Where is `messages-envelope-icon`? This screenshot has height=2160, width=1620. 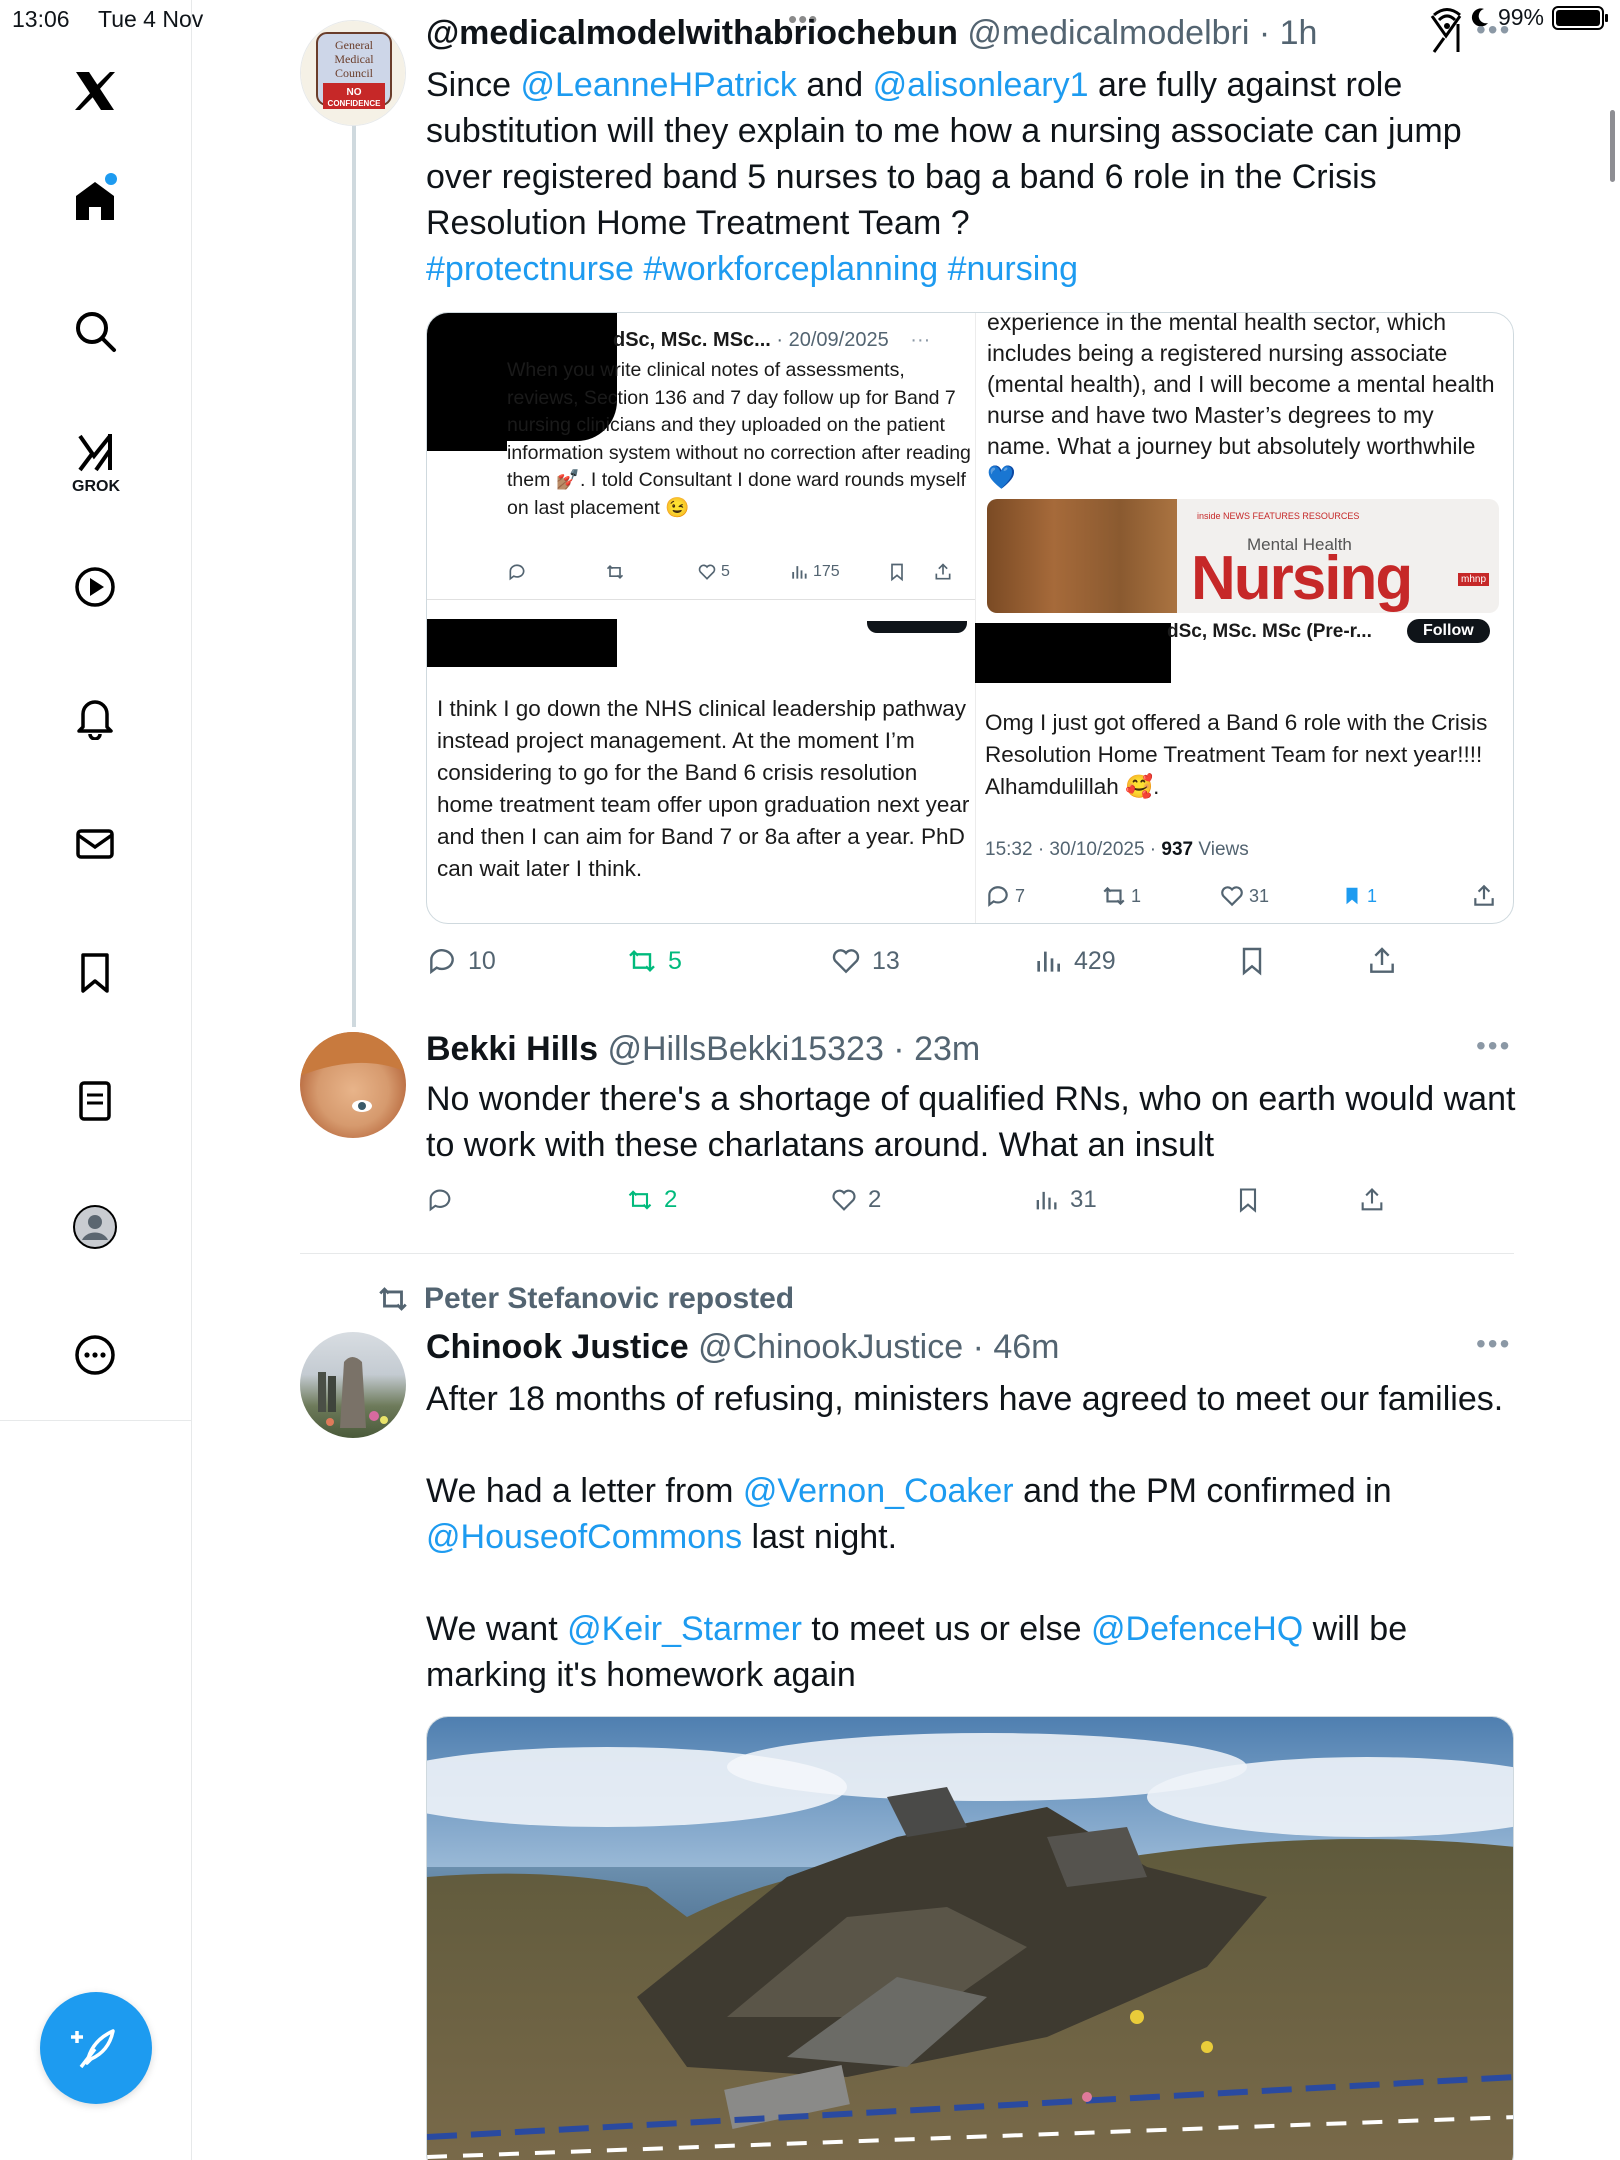
messages-envelope-icon is located at coordinates (95, 844).